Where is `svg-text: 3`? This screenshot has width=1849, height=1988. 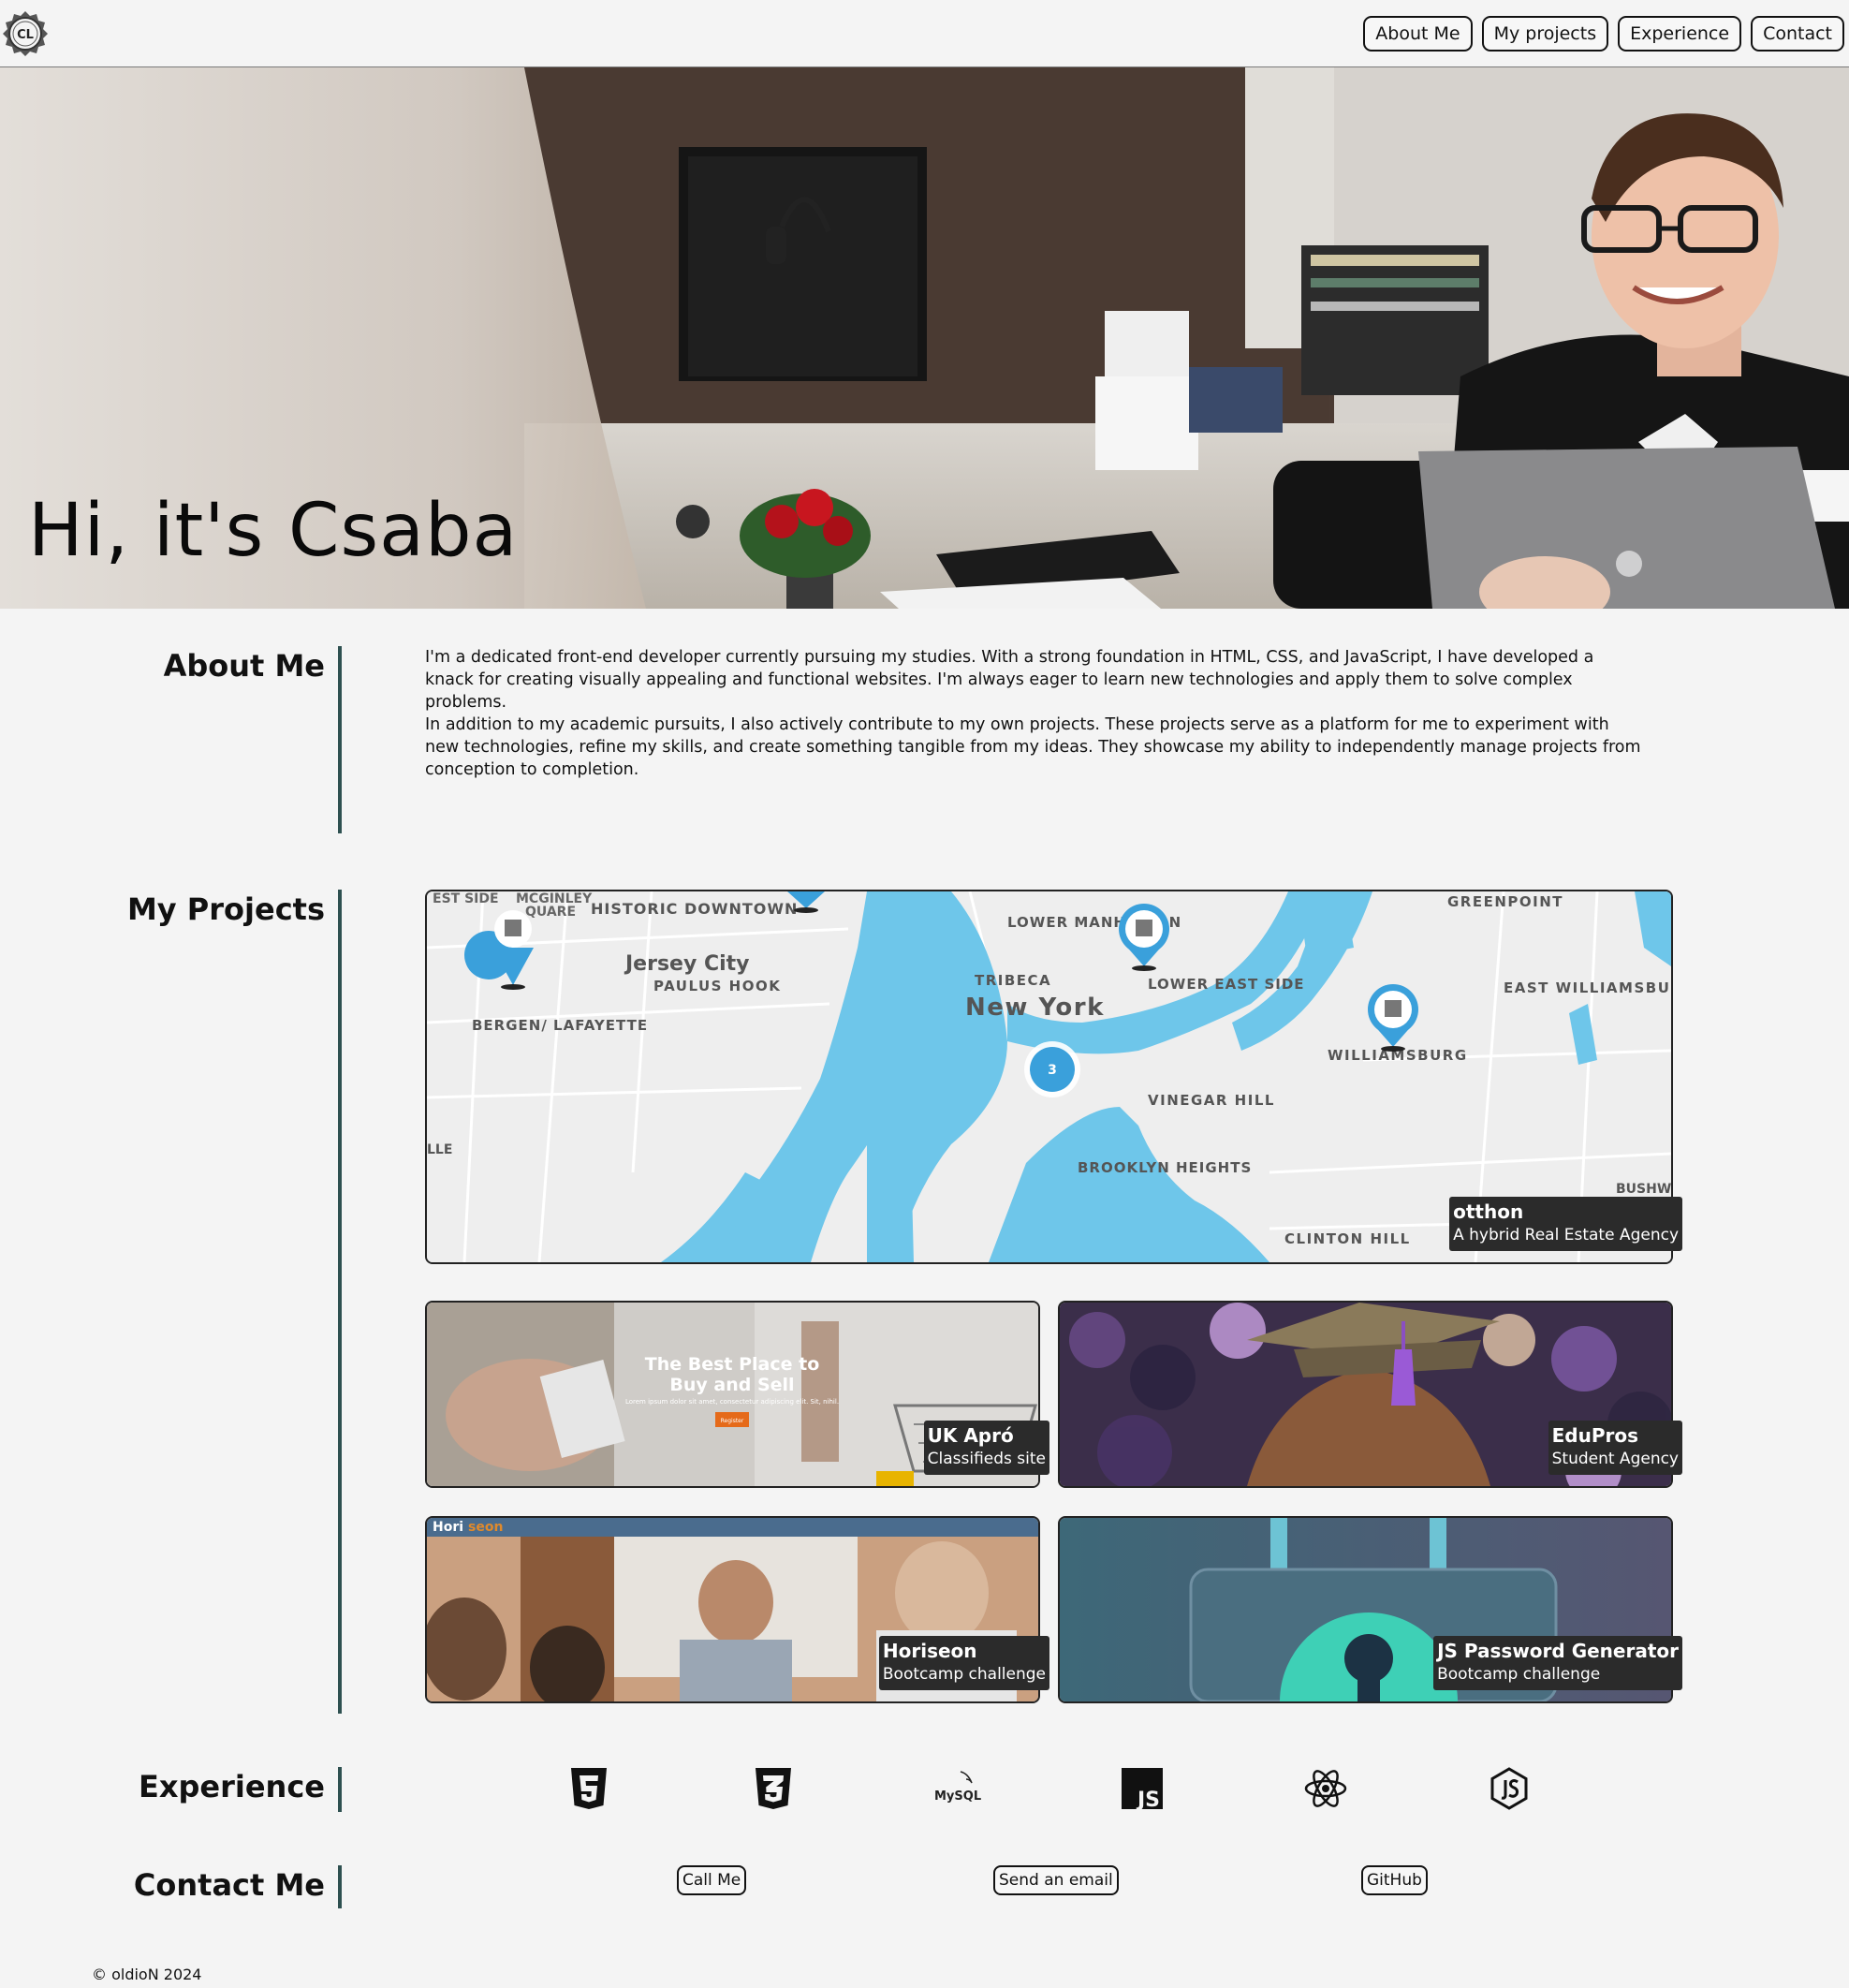 svg-text: 3 is located at coordinates (1053, 1071).